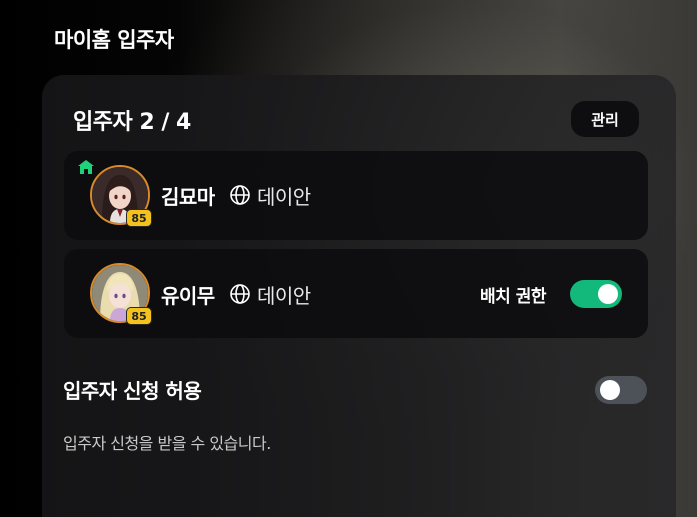  I want to click on allow-application-label: 입주자 신청 허용, so click(132, 391).